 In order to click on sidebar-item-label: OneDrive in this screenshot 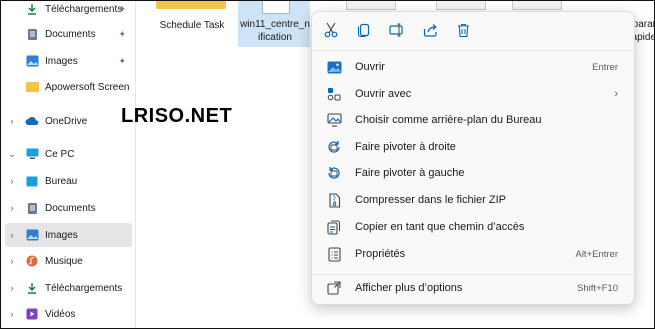, I will do `click(66, 121)`.